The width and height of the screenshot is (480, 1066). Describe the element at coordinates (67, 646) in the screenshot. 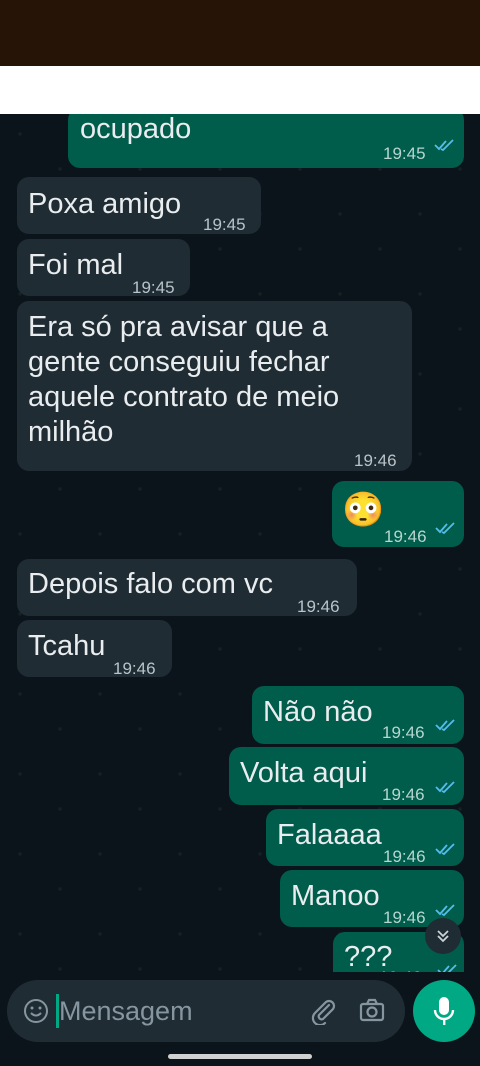

I see `message-text: Tcahu` at that location.